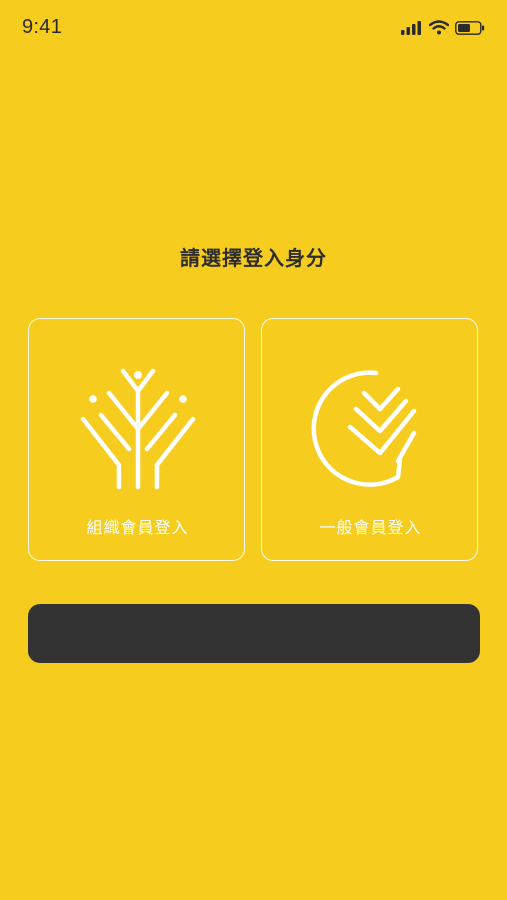 This screenshot has width=507, height=900. I want to click on organization-login-label: 組織會員登入, so click(137, 527).